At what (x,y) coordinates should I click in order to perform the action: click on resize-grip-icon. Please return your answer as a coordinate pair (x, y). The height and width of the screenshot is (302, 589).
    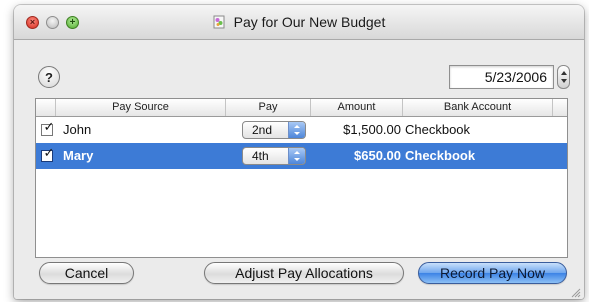
    Looking at the image, I should click on (575, 291).